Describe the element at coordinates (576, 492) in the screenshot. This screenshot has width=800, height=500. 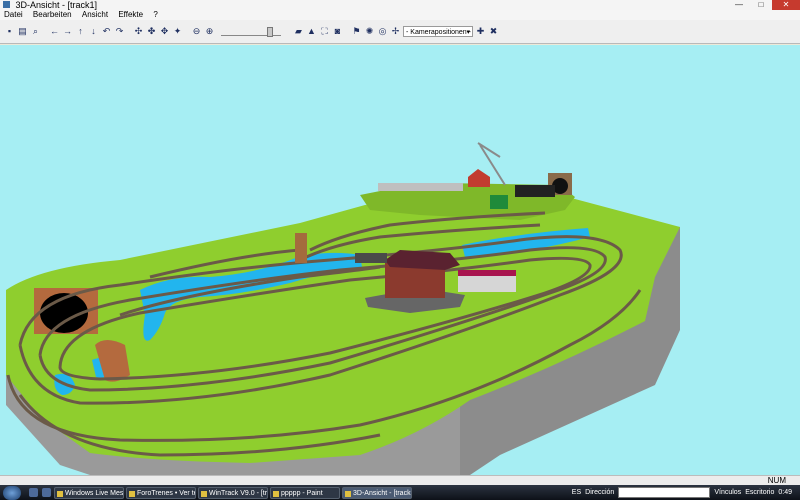
I see `language-indicator: ES` at that location.